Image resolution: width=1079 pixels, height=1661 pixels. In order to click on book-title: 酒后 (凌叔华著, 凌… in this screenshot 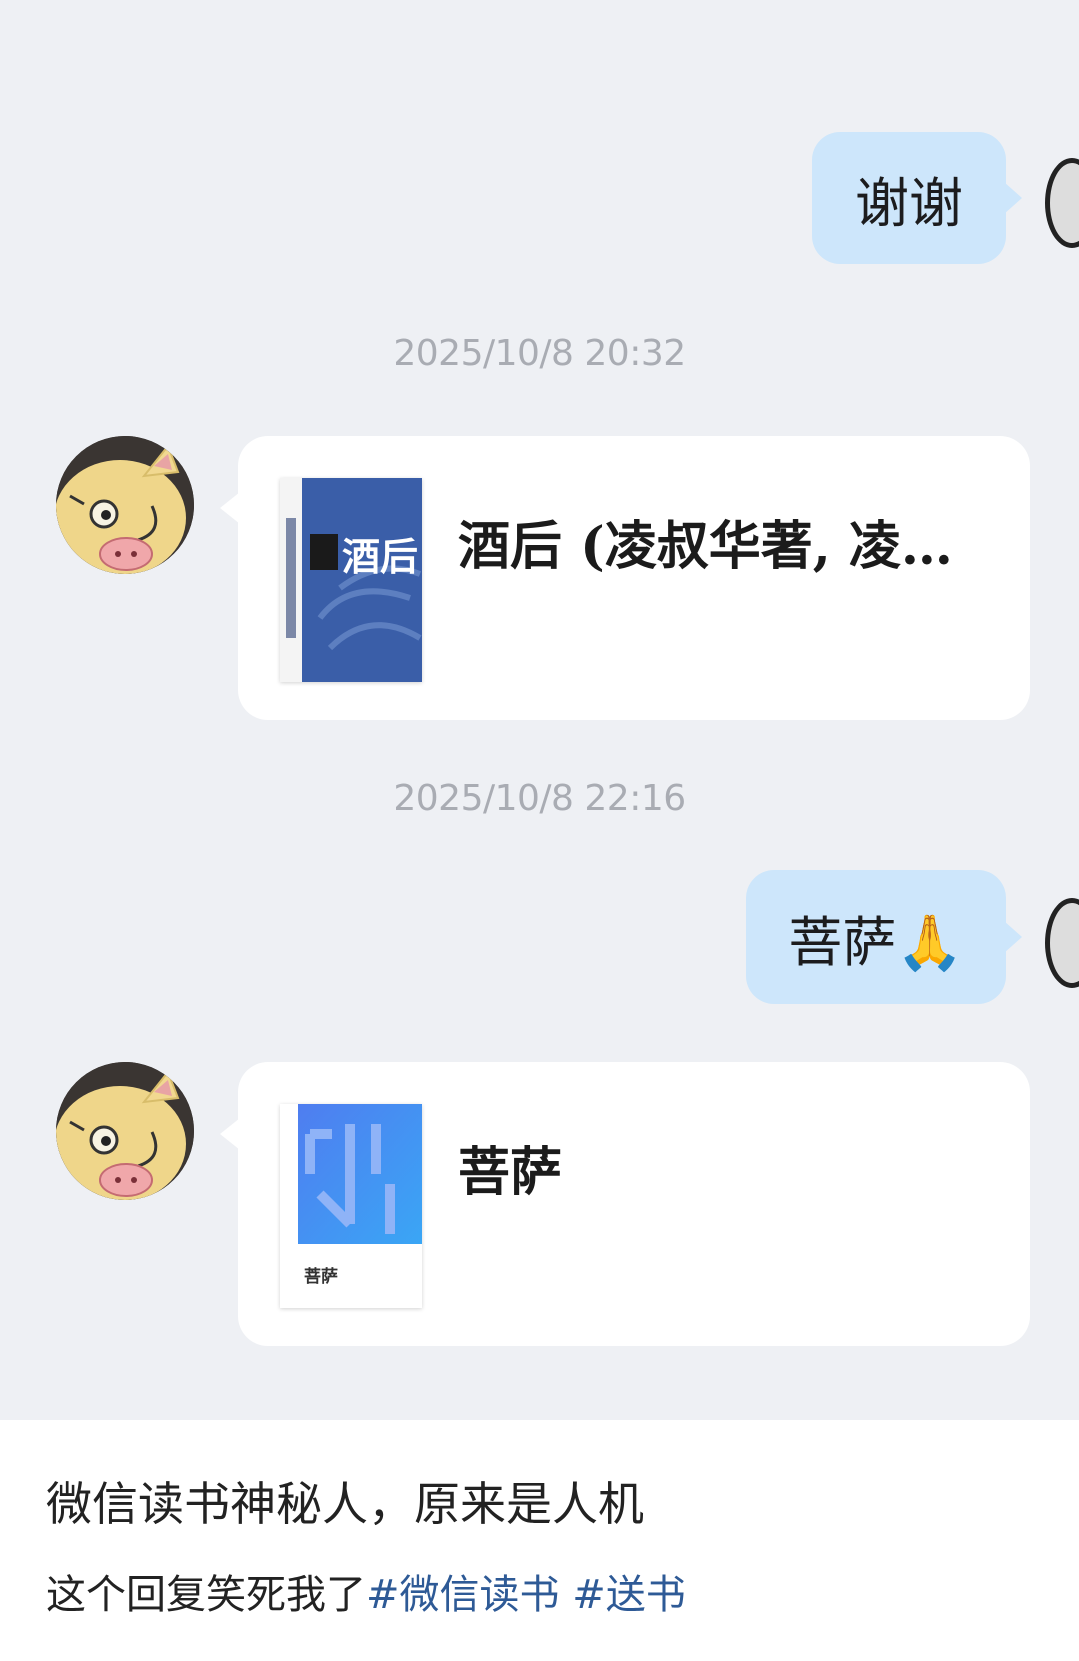, I will do `click(705, 546)`.